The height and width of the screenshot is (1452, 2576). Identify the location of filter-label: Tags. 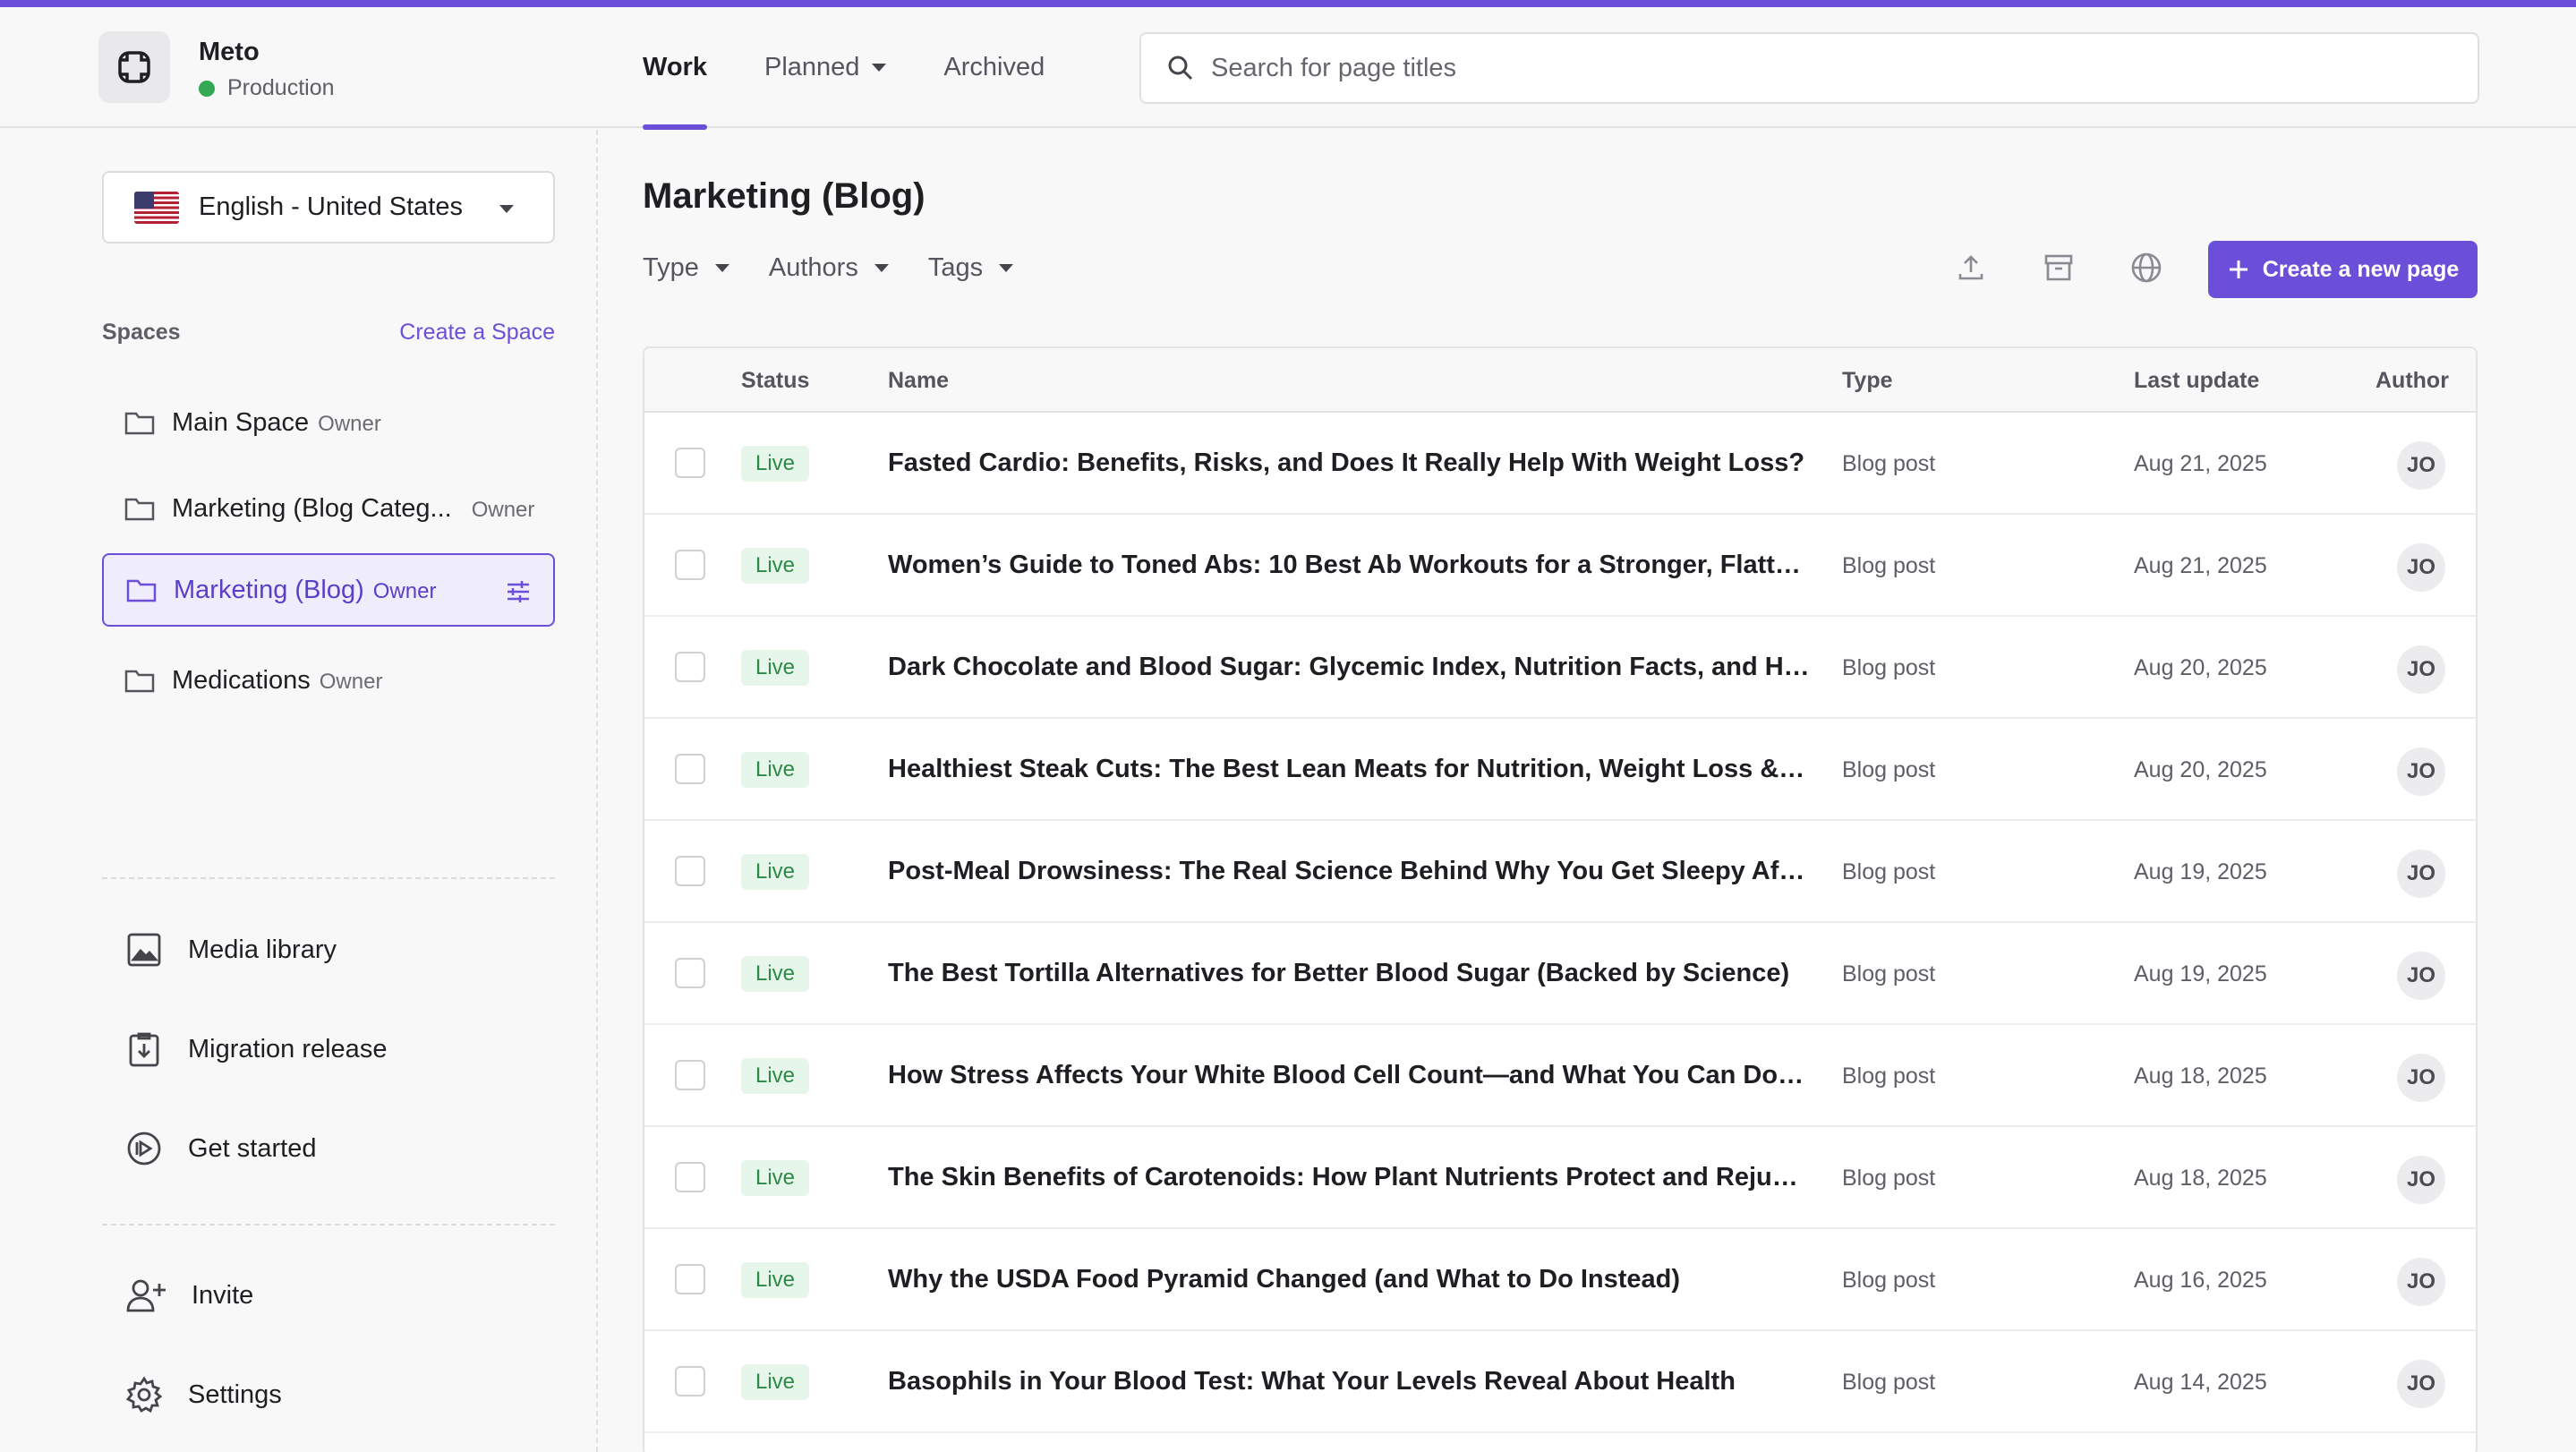
(955, 267).